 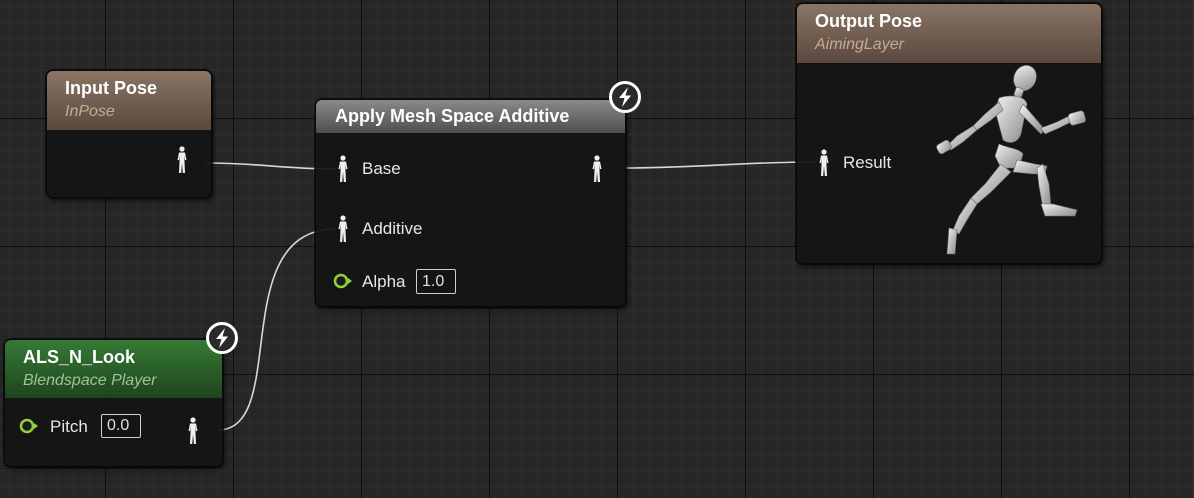 I want to click on alpha-pin-label: Alpha, so click(x=384, y=281).